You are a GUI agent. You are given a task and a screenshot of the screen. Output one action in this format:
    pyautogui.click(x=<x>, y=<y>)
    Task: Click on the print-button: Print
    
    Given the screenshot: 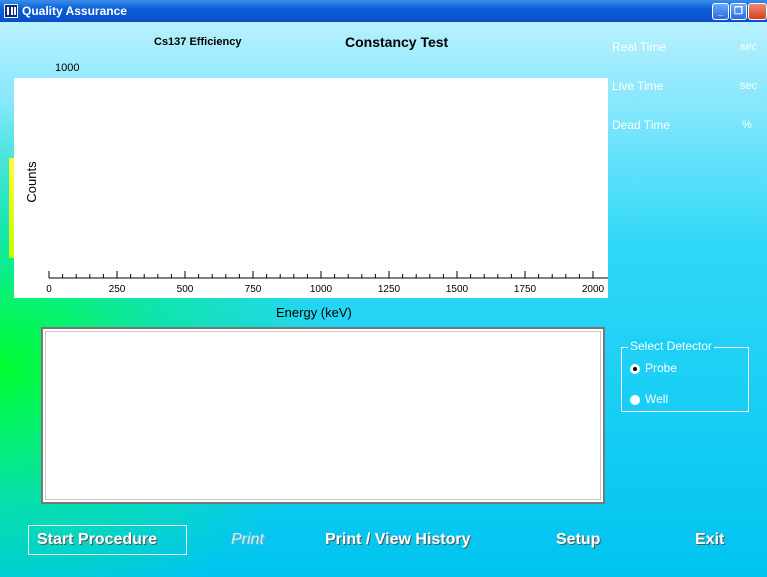 What is the action you would take?
    pyautogui.click(x=247, y=540)
    